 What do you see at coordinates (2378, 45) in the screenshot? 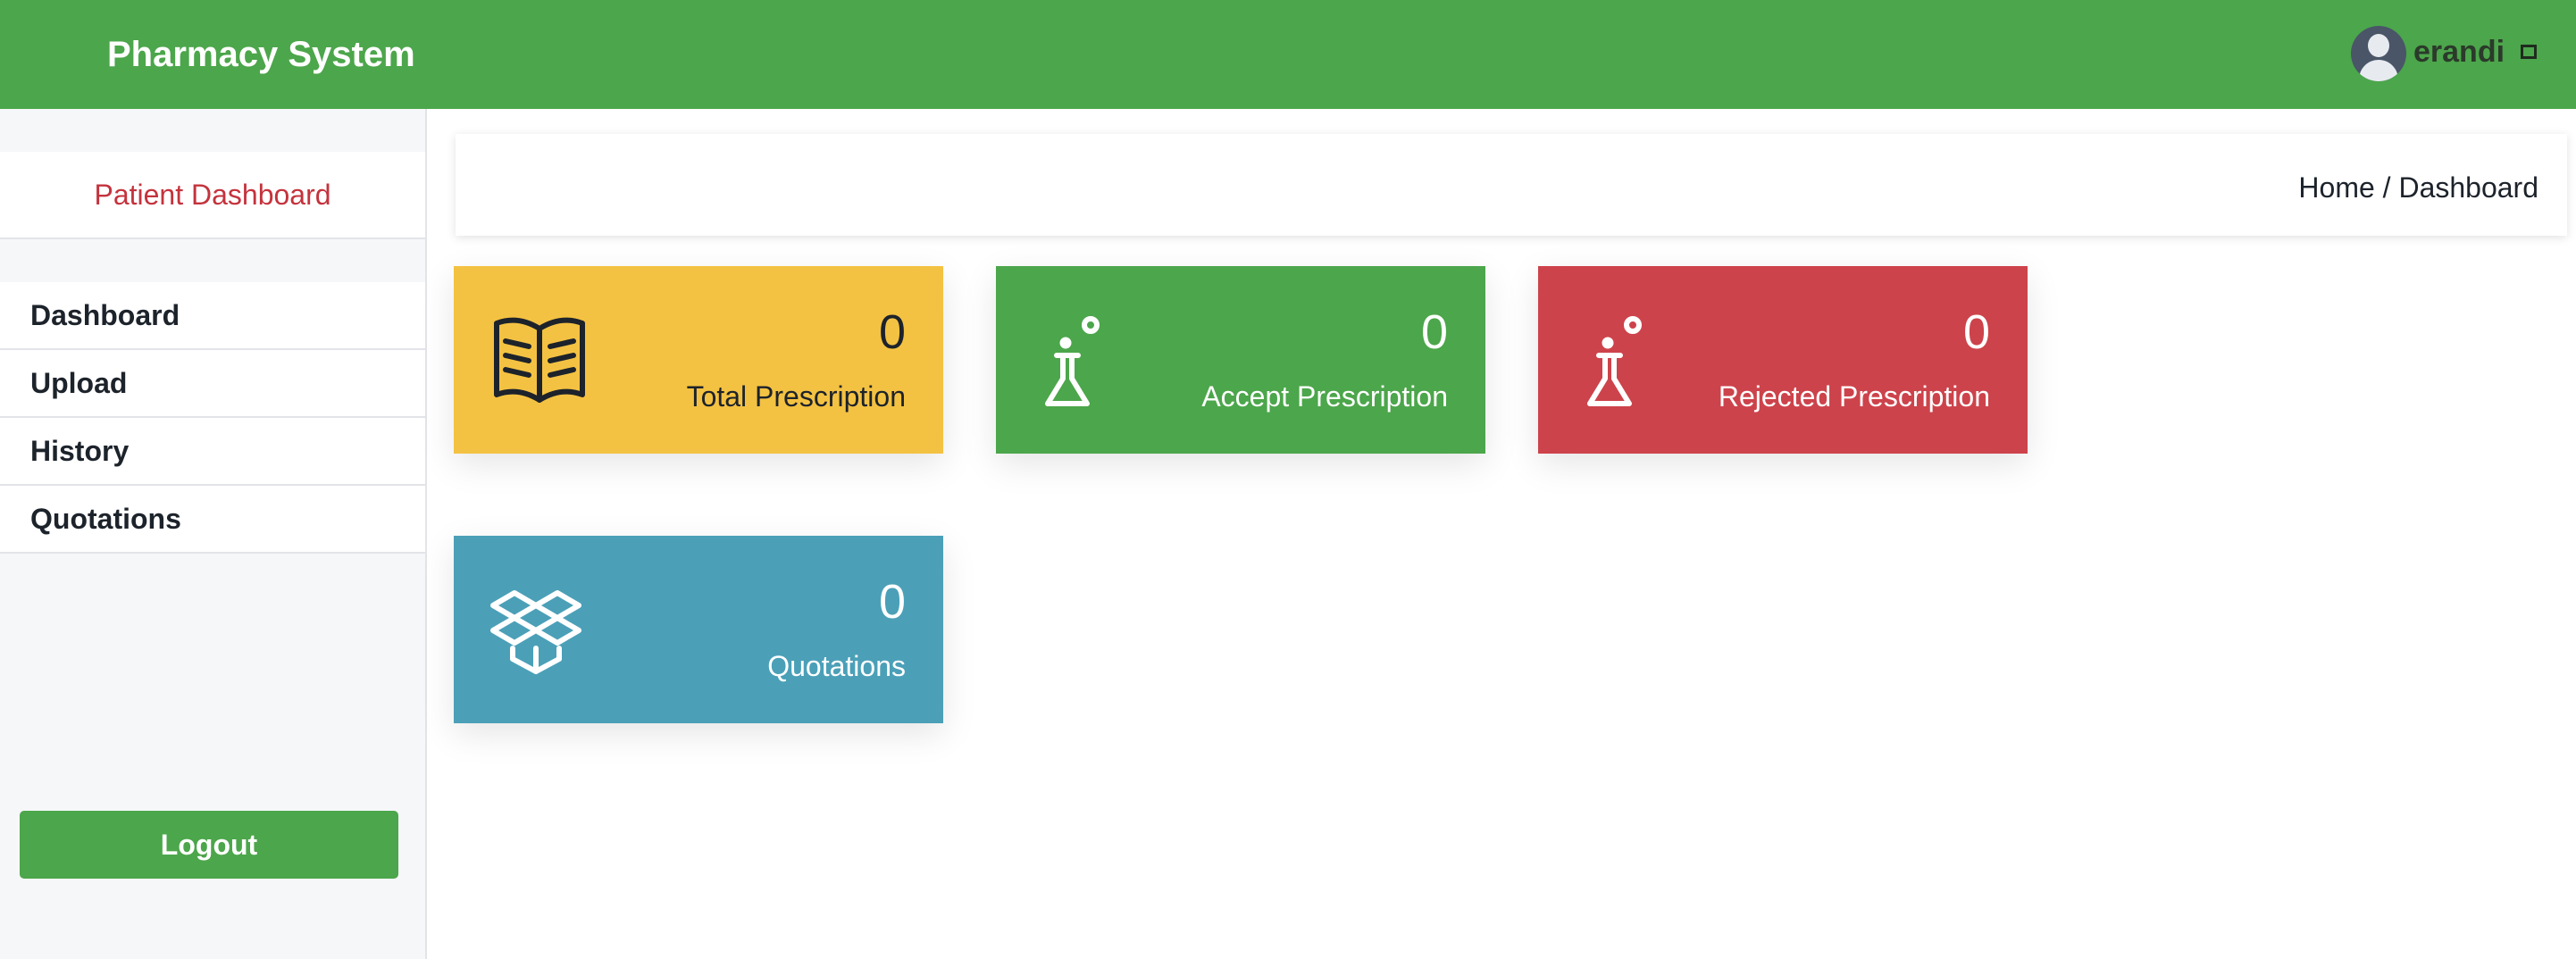
I see `avatar-head` at bounding box center [2378, 45].